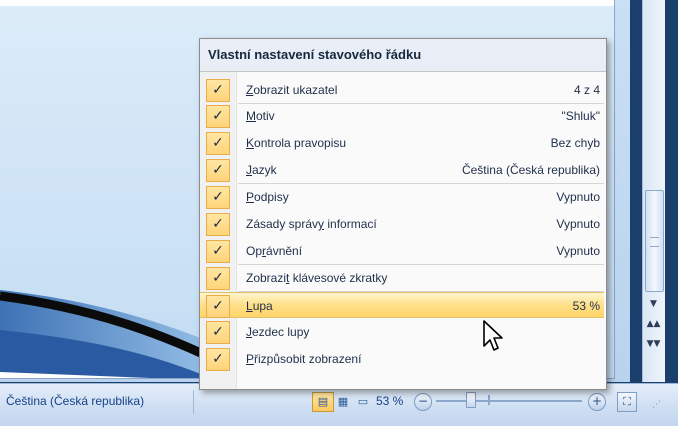 The height and width of the screenshot is (426, 678). Describe the element at coordinates (75, 401) in the screenshot. I see `status-language: Čeština (Česká republika)` at that location.